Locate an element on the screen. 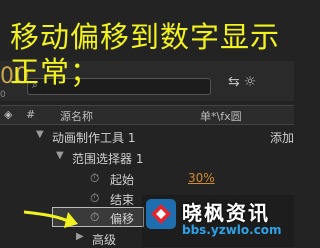 The width and height of the screenshot is (320, 248). collapse-triangle-icon: ▶ is located at coordinates (80, 236).